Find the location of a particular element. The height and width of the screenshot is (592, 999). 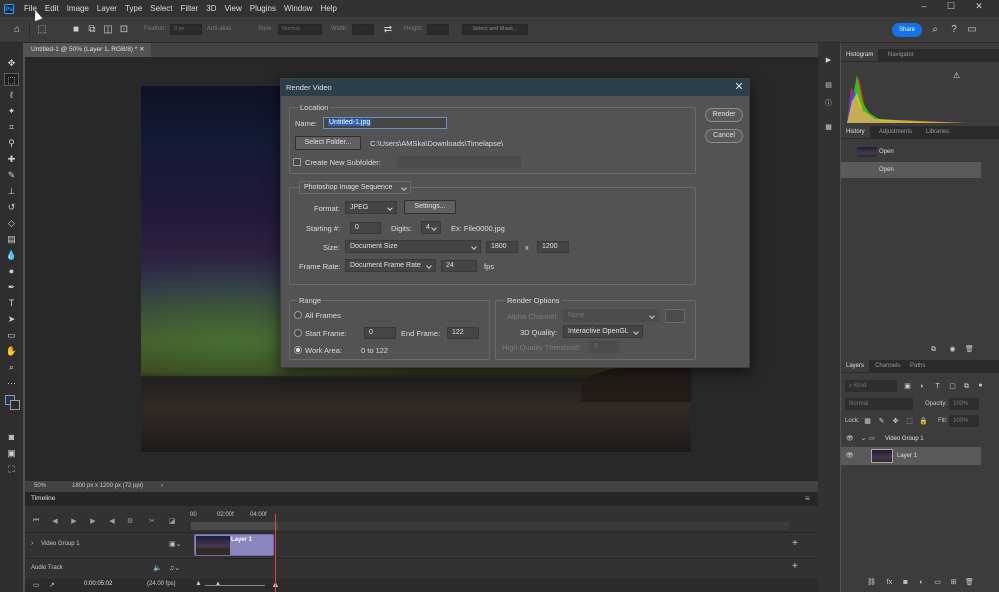

feather-input: 0 px is located at coordinates (186, 29).